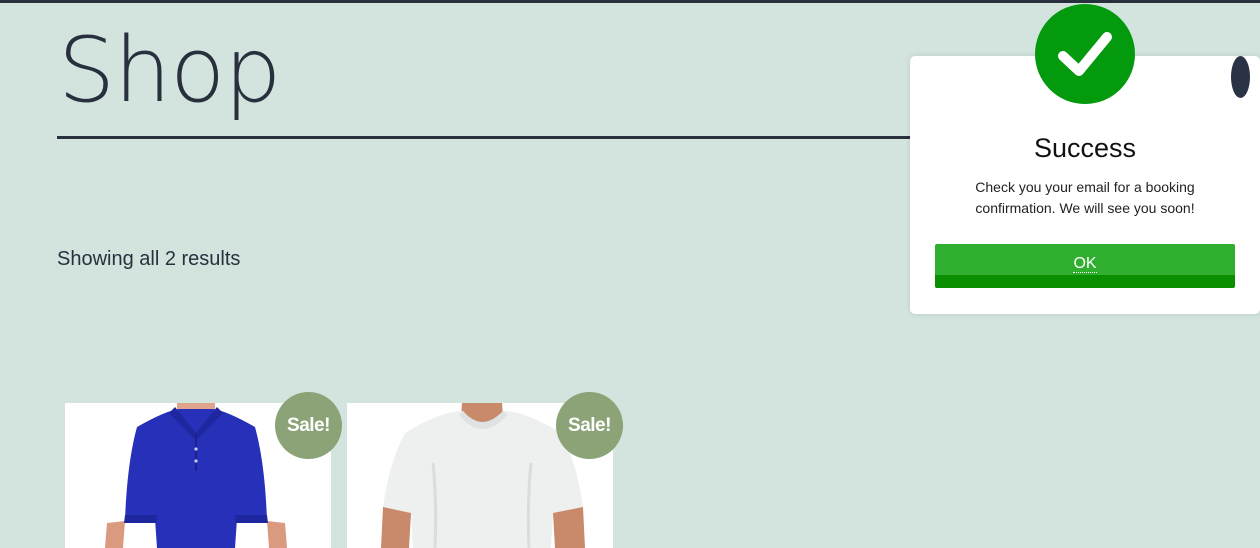 The image size is (1260, 548). I want to click on title-divider, so click(487, 137).